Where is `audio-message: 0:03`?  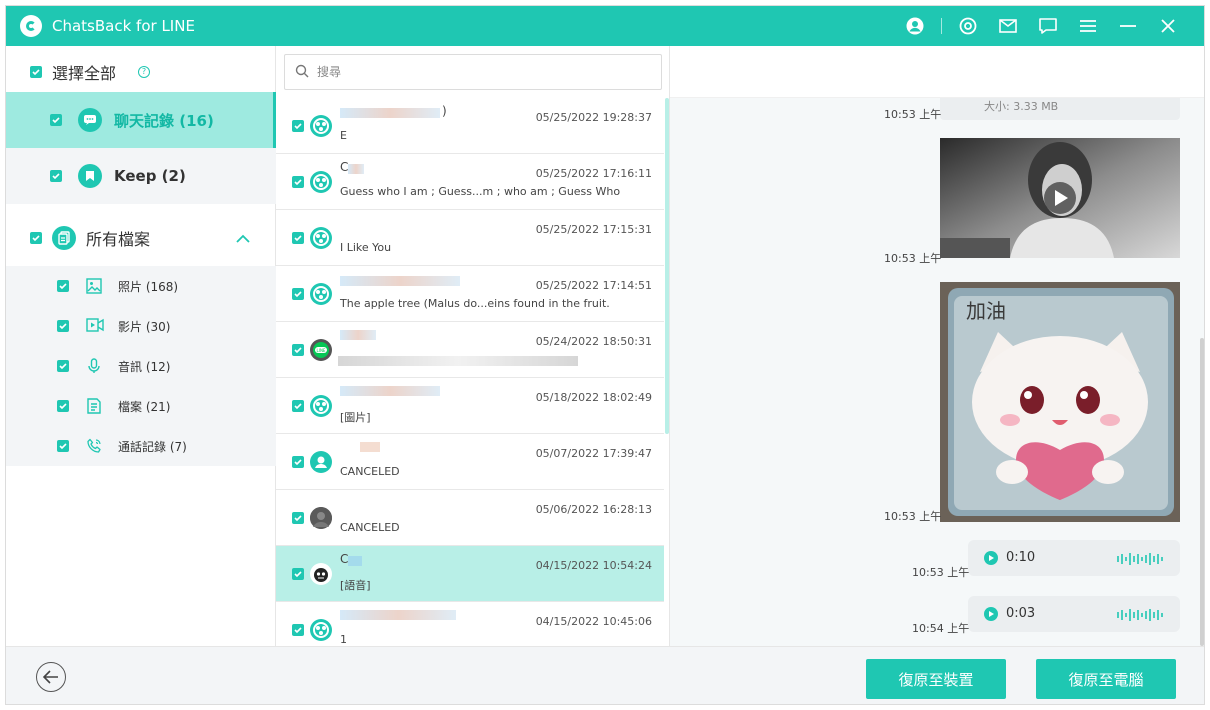 audio-message: 0:03 is located at coordinates (1074, 614).